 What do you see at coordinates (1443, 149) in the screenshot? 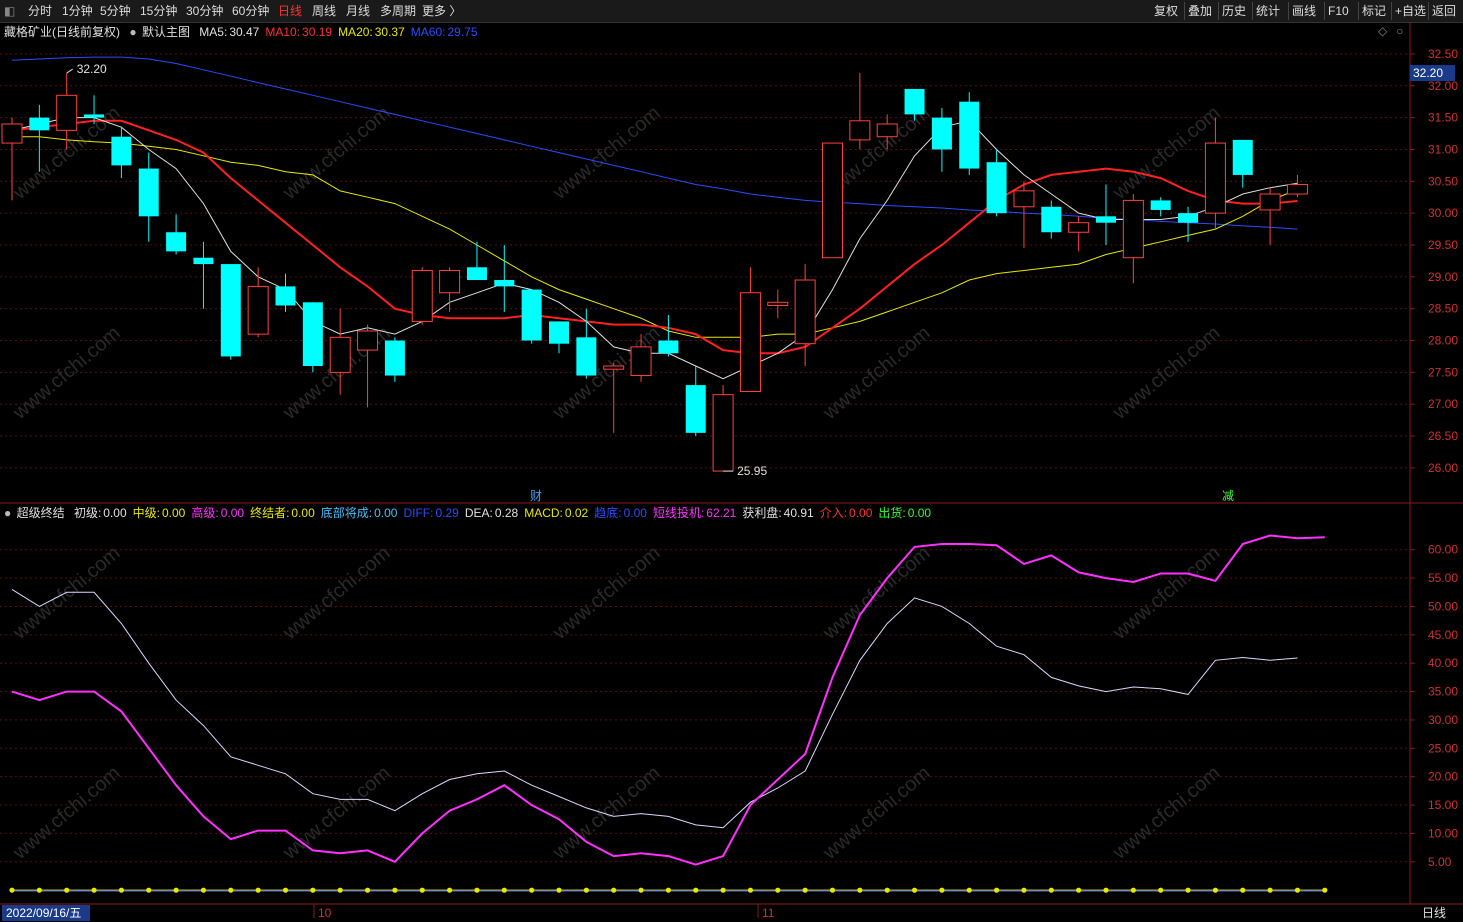
I see `price-tick-label: 31.00` at bounding box center [1443, 149].